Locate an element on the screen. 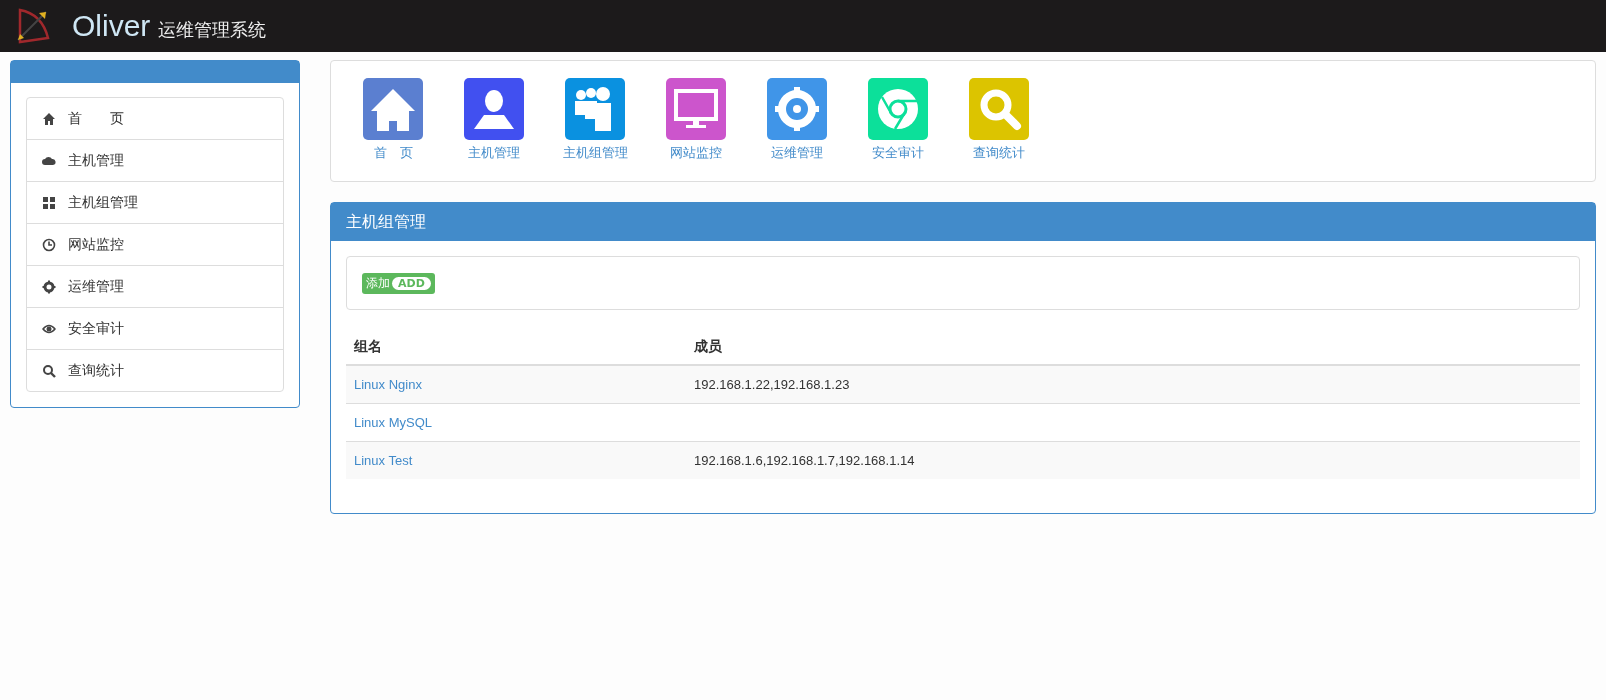 The width and height of the screenshot is (1606, 700). search-icon is located at coordinates (49, 370).